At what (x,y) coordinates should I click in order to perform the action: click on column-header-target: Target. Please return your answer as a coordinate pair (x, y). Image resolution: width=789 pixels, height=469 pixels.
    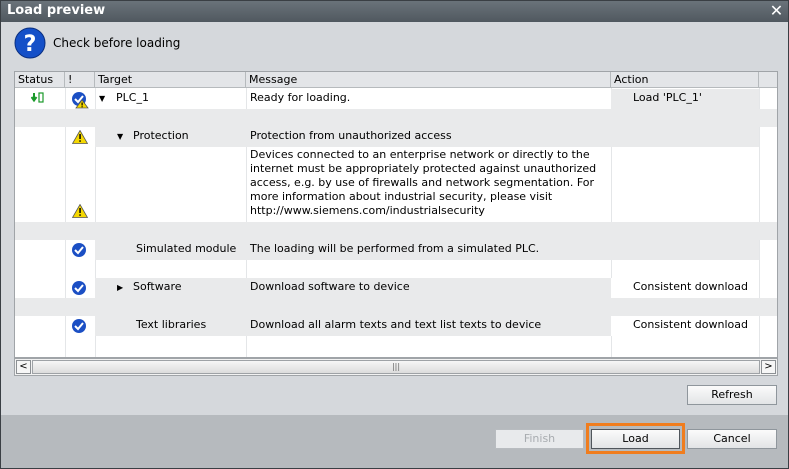
    Looking at the image, I should click on (170, 80).